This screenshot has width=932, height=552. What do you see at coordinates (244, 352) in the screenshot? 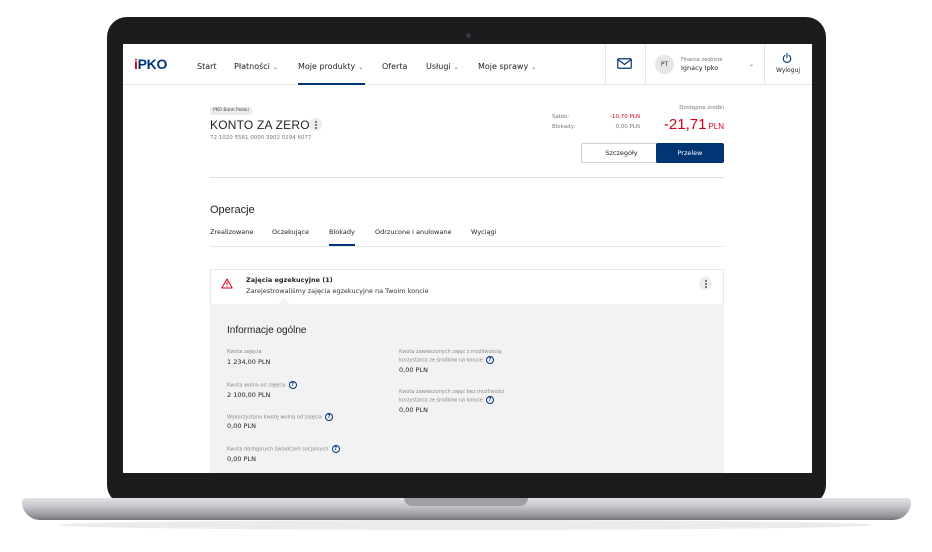
I see `field-label: Kwota zajęcia` at bounding box center [244, 352].